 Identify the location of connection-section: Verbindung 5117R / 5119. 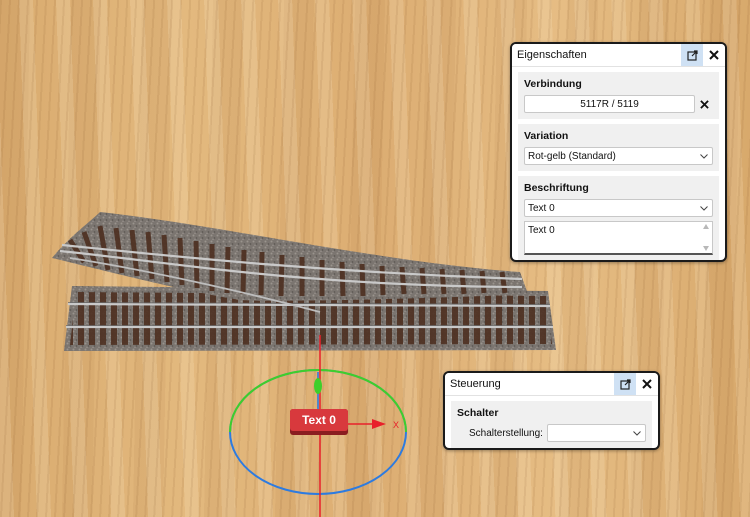
(618, 95).